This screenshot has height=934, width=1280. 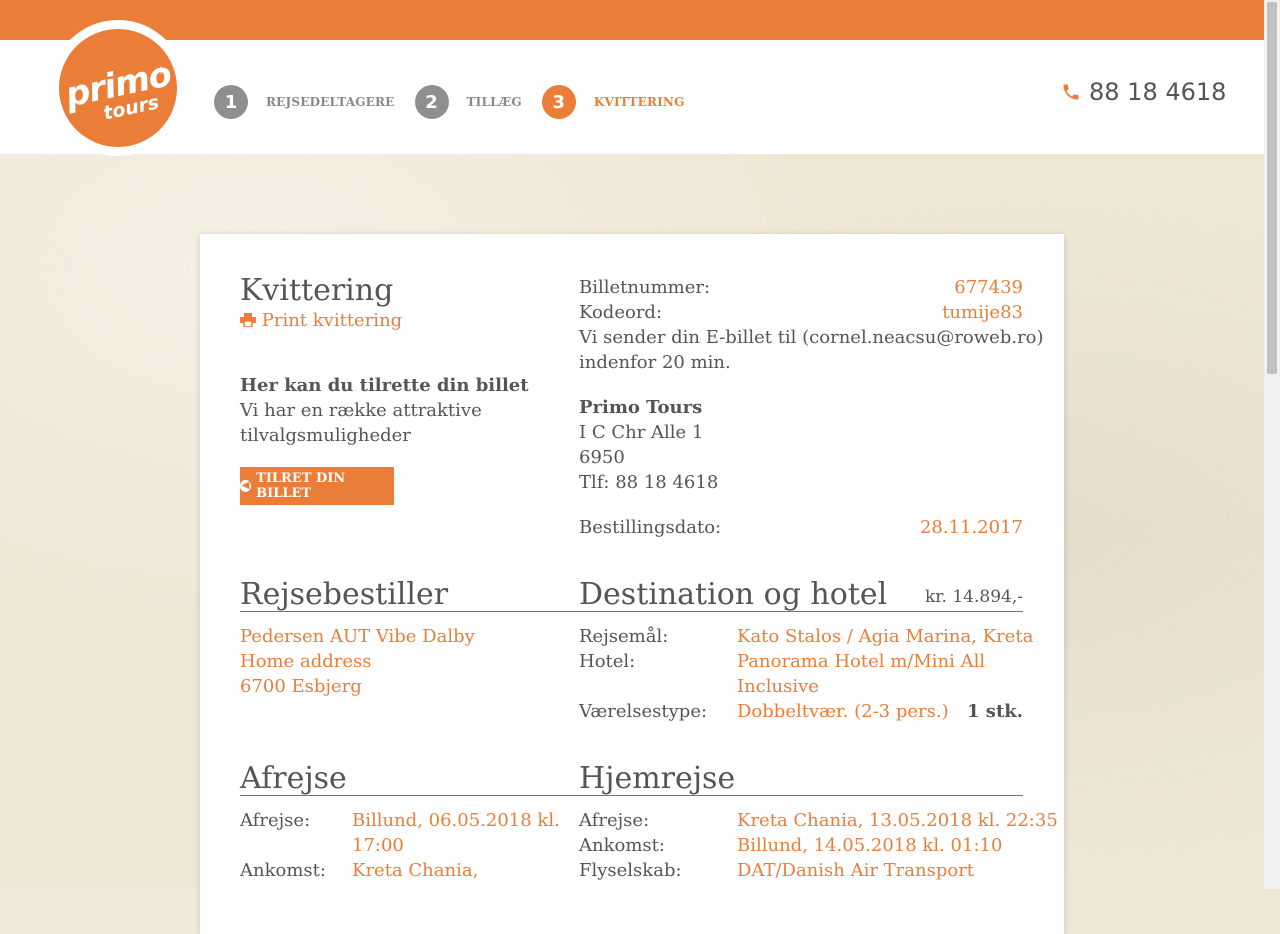 What do you see at coordinates (325, 435) in the screenshot?
I see `adjust-text-2: tilvalgsmuligheder` at bounding box center [325, 435].